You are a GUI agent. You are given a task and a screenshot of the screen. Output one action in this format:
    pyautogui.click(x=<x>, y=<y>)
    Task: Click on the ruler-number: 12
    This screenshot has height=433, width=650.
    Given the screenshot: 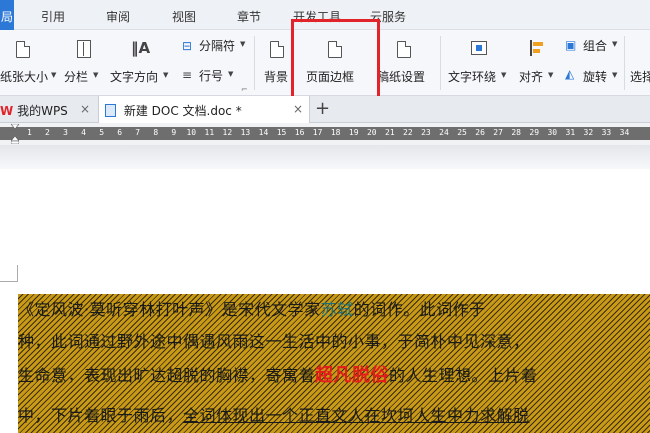 What is the action you would take?
    pyautogui.click(x=227, y=132)
    